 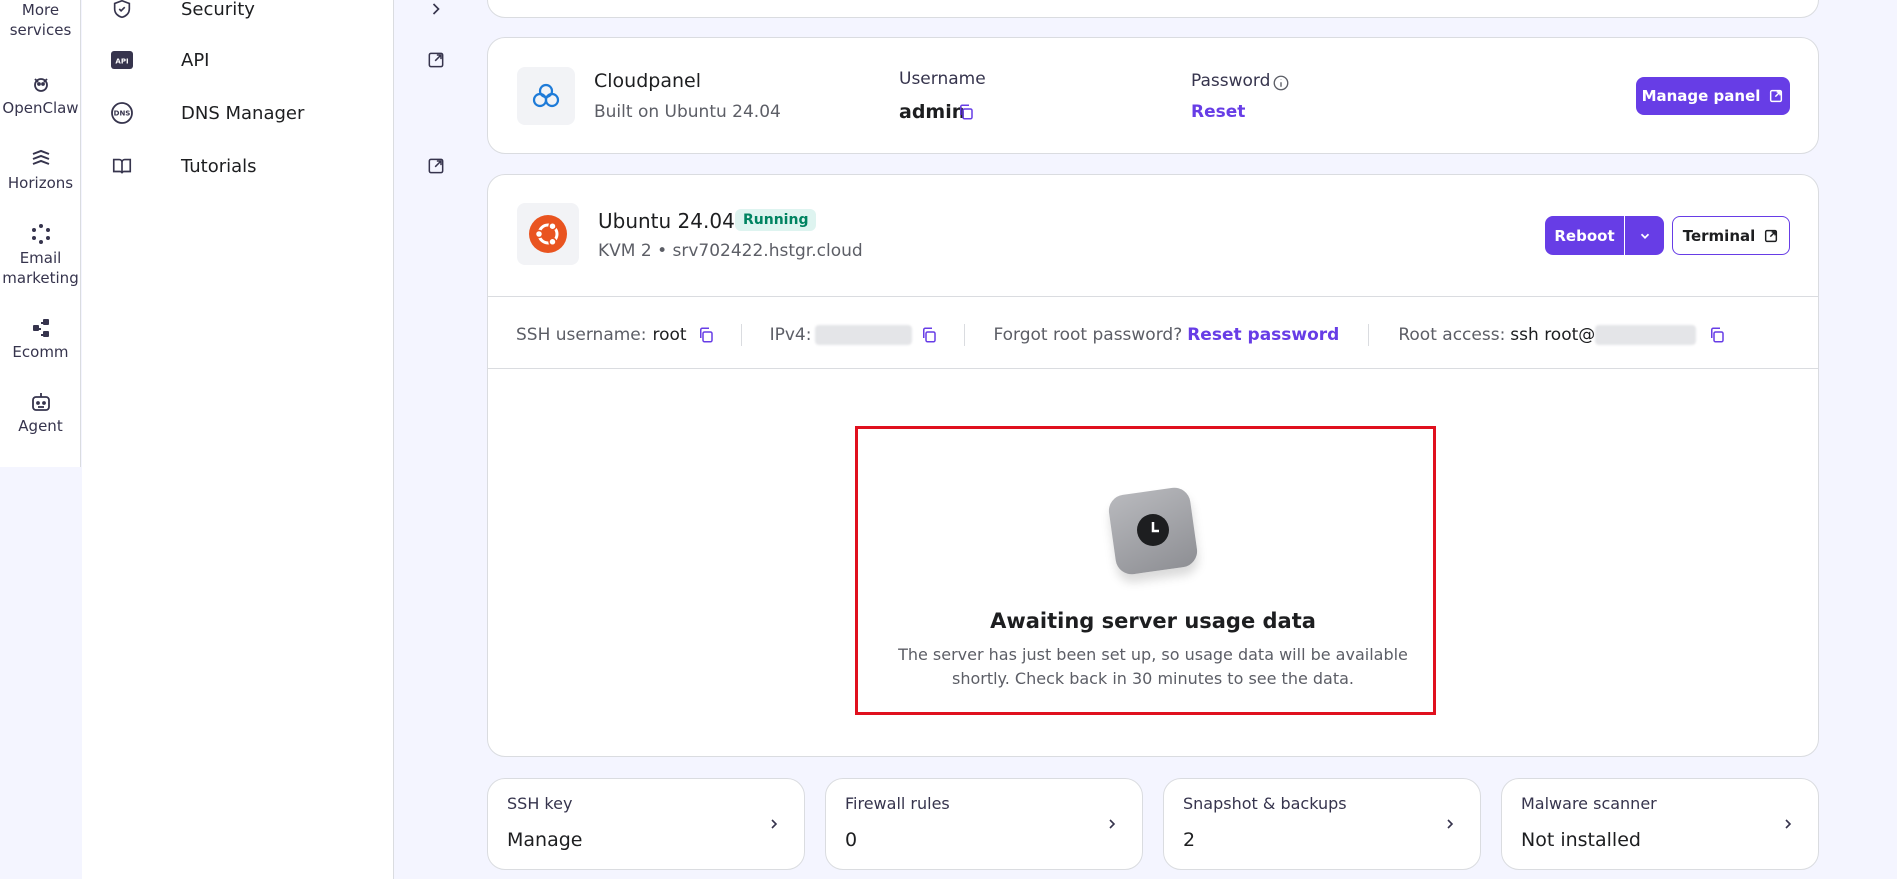 I want to click on password-reset-link: Reset, so click(x=1218, y=112).